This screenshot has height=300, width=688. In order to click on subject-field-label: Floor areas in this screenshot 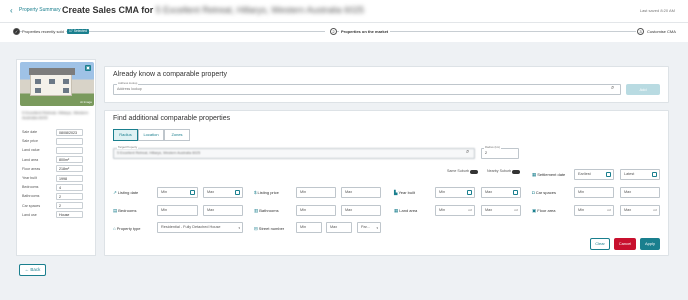, I will do `click(31, 168)`.